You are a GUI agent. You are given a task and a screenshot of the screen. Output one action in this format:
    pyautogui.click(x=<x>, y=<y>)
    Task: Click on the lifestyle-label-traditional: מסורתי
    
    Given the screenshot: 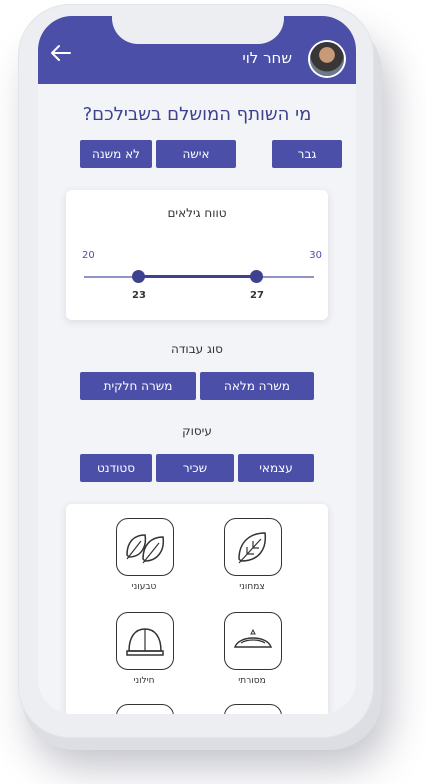 What is the action you would take?
    pyautogui.click(x=252, y=681)
    